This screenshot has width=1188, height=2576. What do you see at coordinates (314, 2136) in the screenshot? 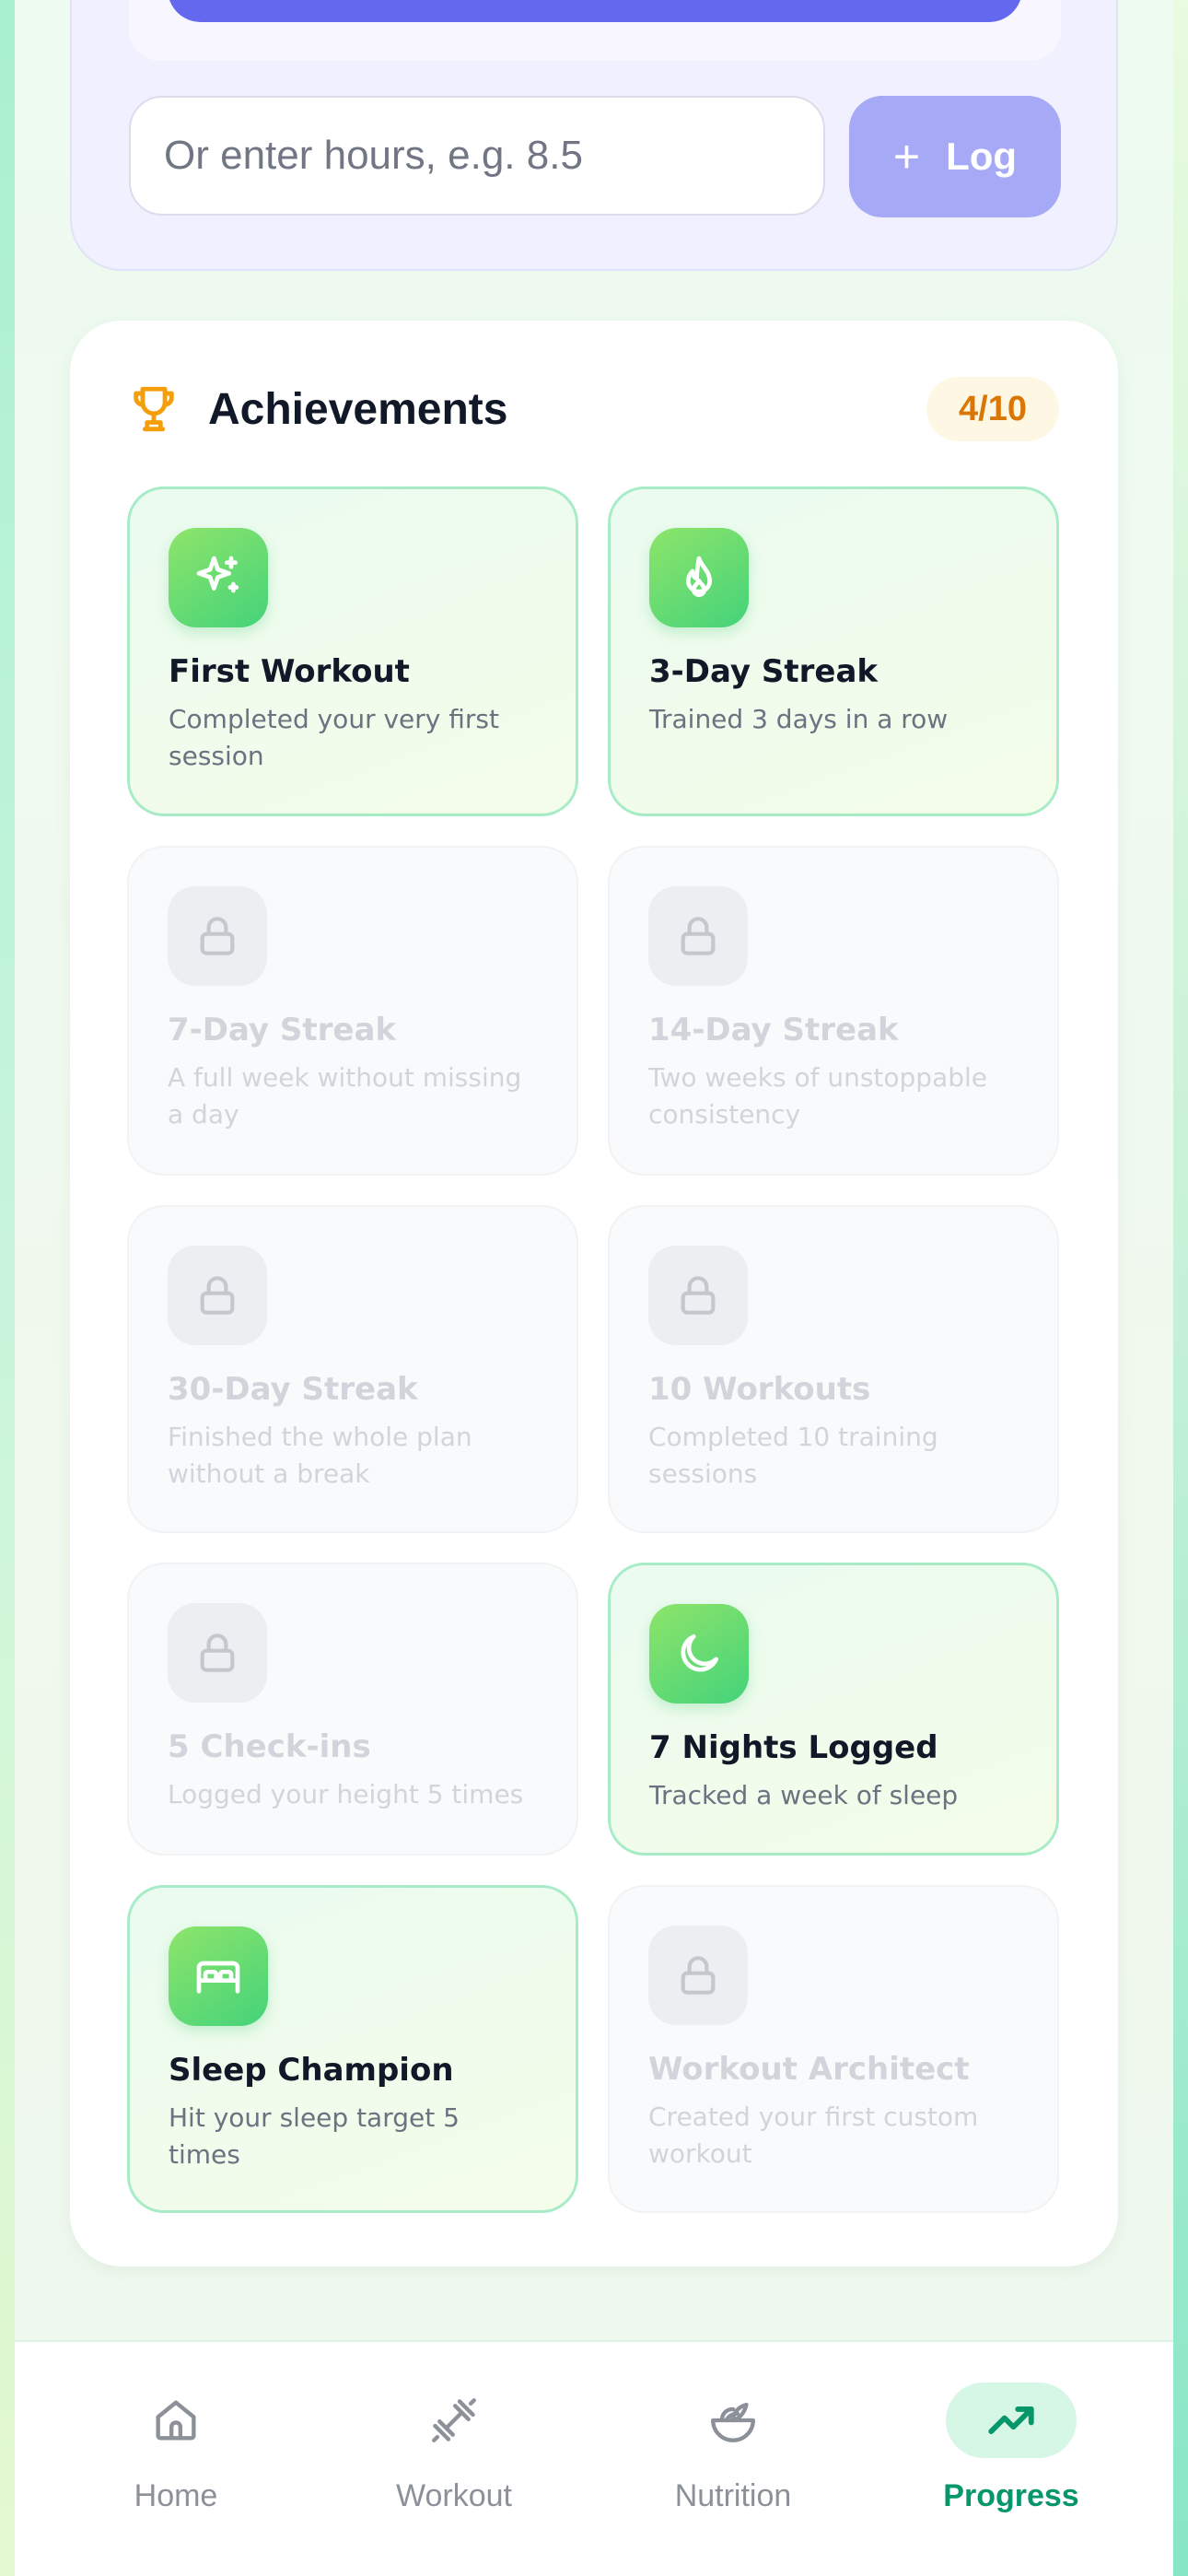
I see `achievement-description: Hit your sleep target 5 times` at bounding box center [314, 2136].